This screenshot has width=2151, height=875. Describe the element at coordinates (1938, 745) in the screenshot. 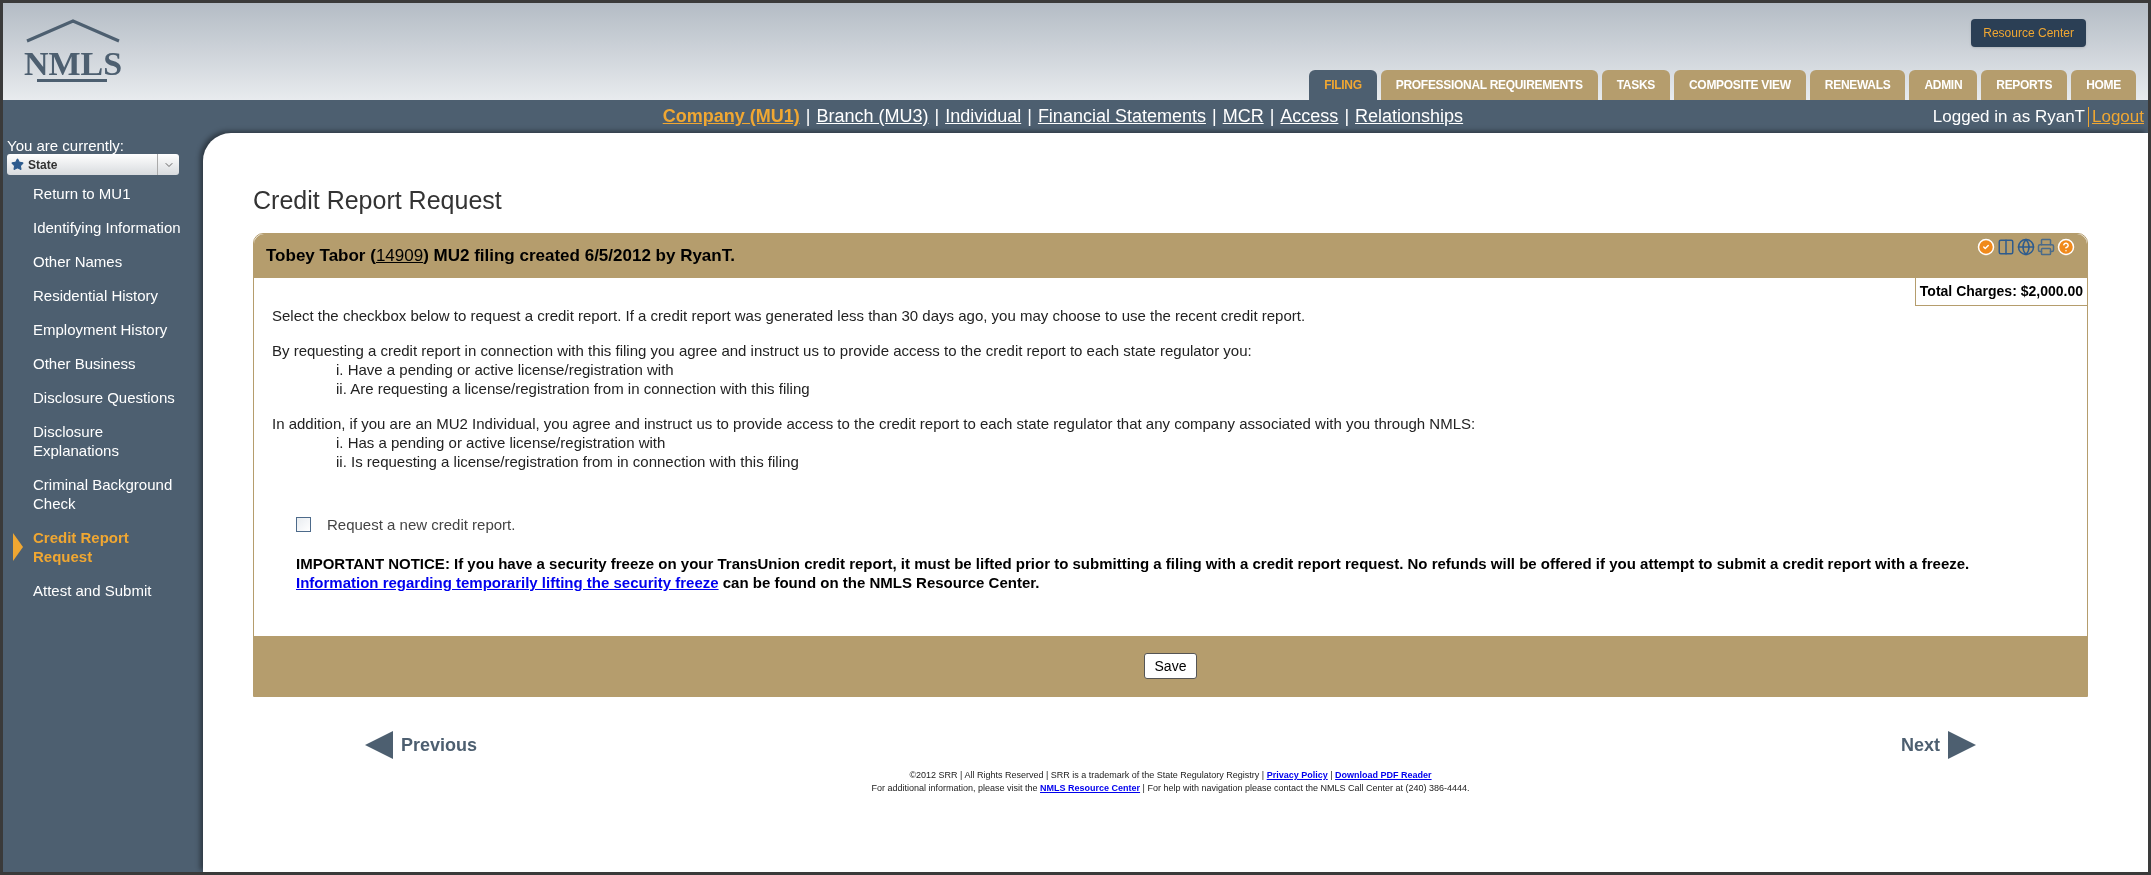

I see `next-button: Next` at that location.